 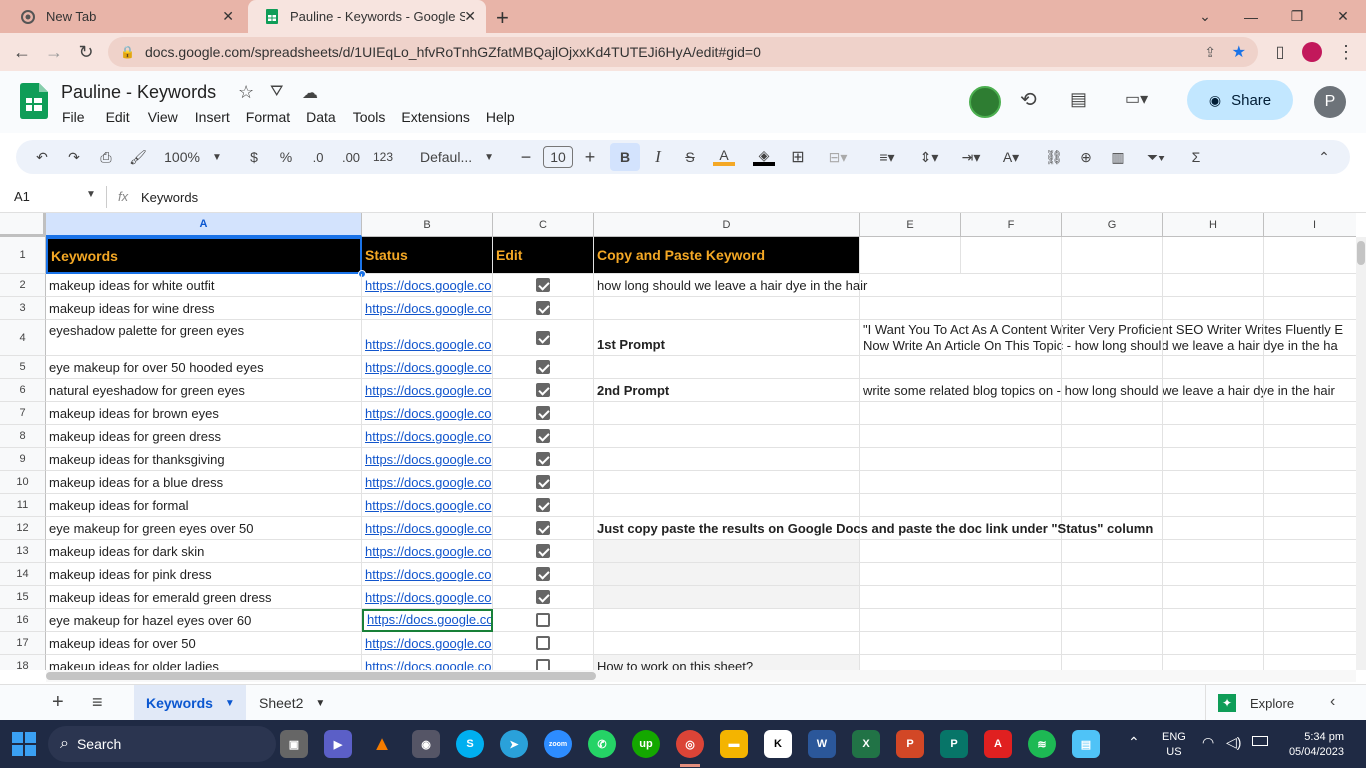 I want to click on row-header: 5, so click(x=23, y=367).